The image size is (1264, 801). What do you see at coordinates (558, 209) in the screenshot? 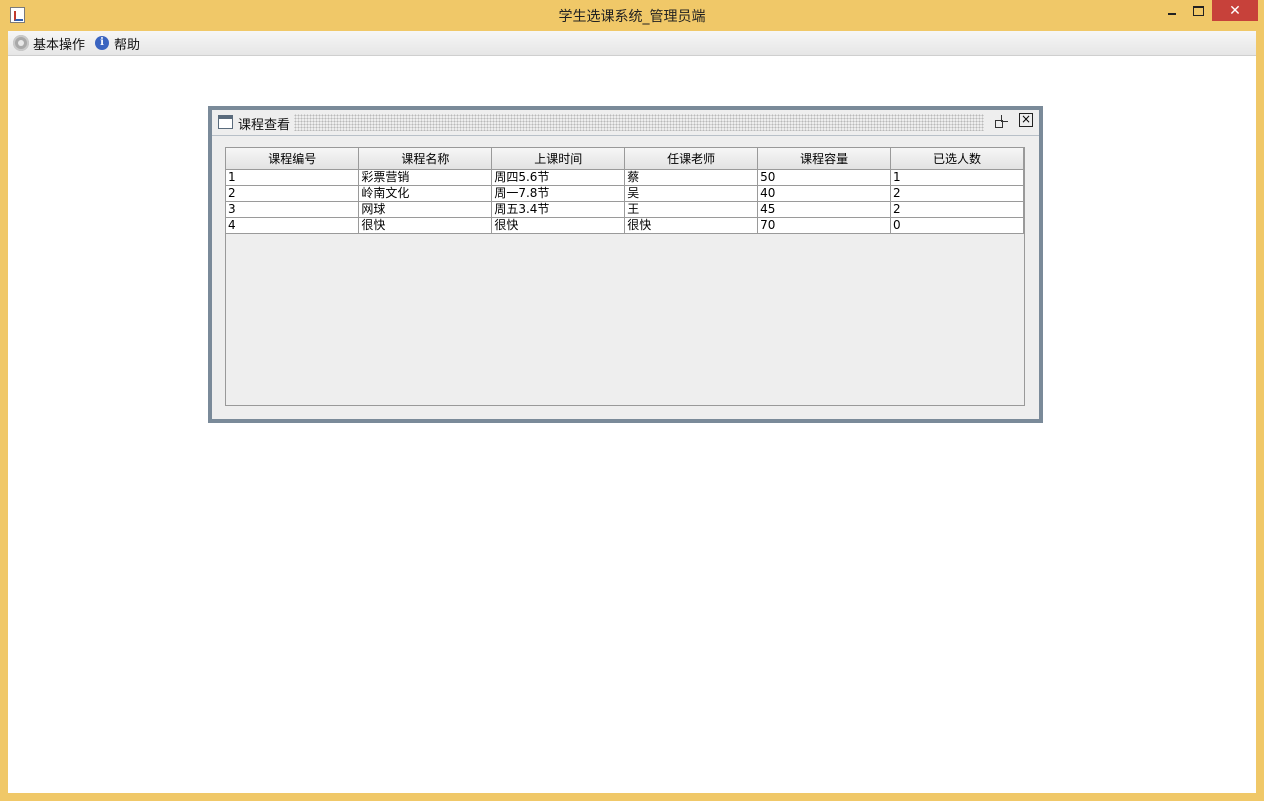
I see `table-cell: 周五3.4节` at bounding box center [558, 209].